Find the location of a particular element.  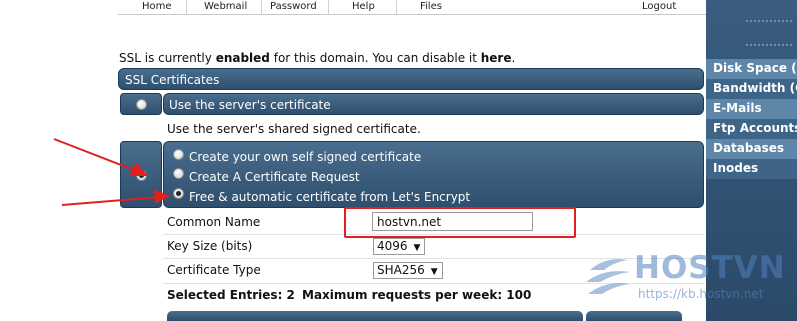

top-nav: Home Webmail Password Help Files Logout is located at coordinates (412, 7).